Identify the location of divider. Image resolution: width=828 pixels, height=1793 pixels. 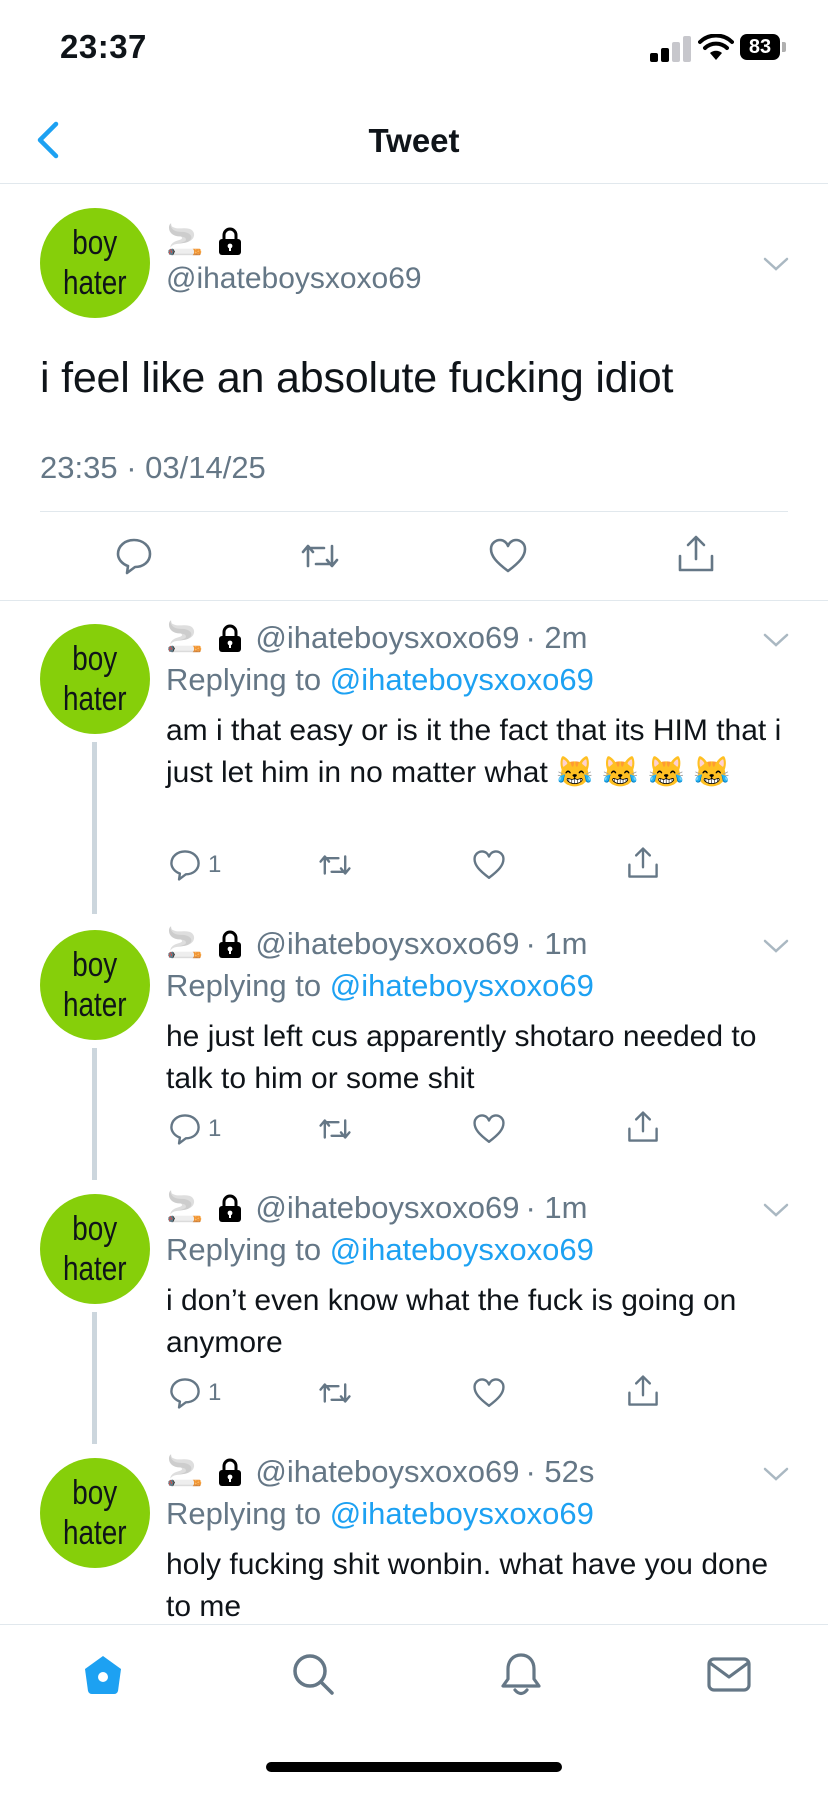
(414, 511).